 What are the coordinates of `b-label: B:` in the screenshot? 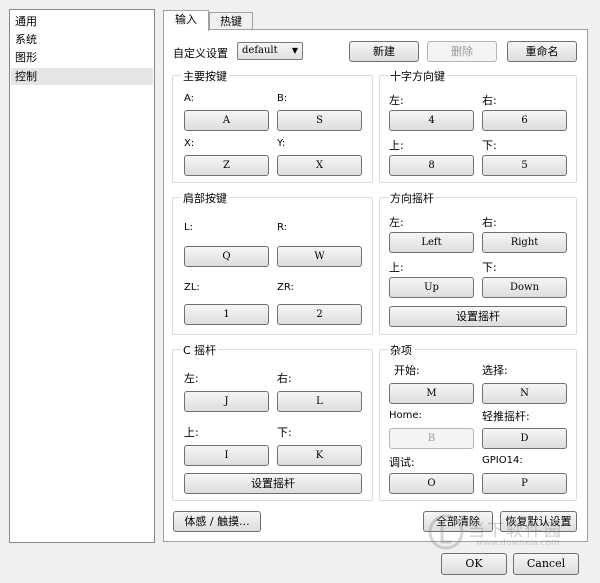 It's located at (282, 98).